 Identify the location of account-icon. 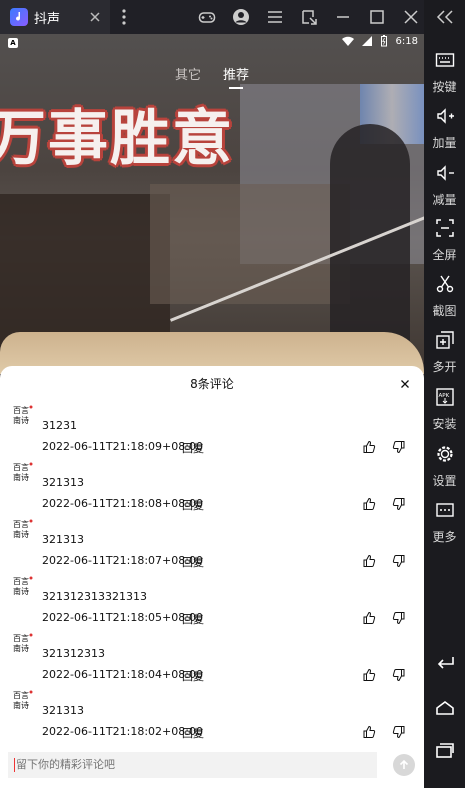
(241, 17).